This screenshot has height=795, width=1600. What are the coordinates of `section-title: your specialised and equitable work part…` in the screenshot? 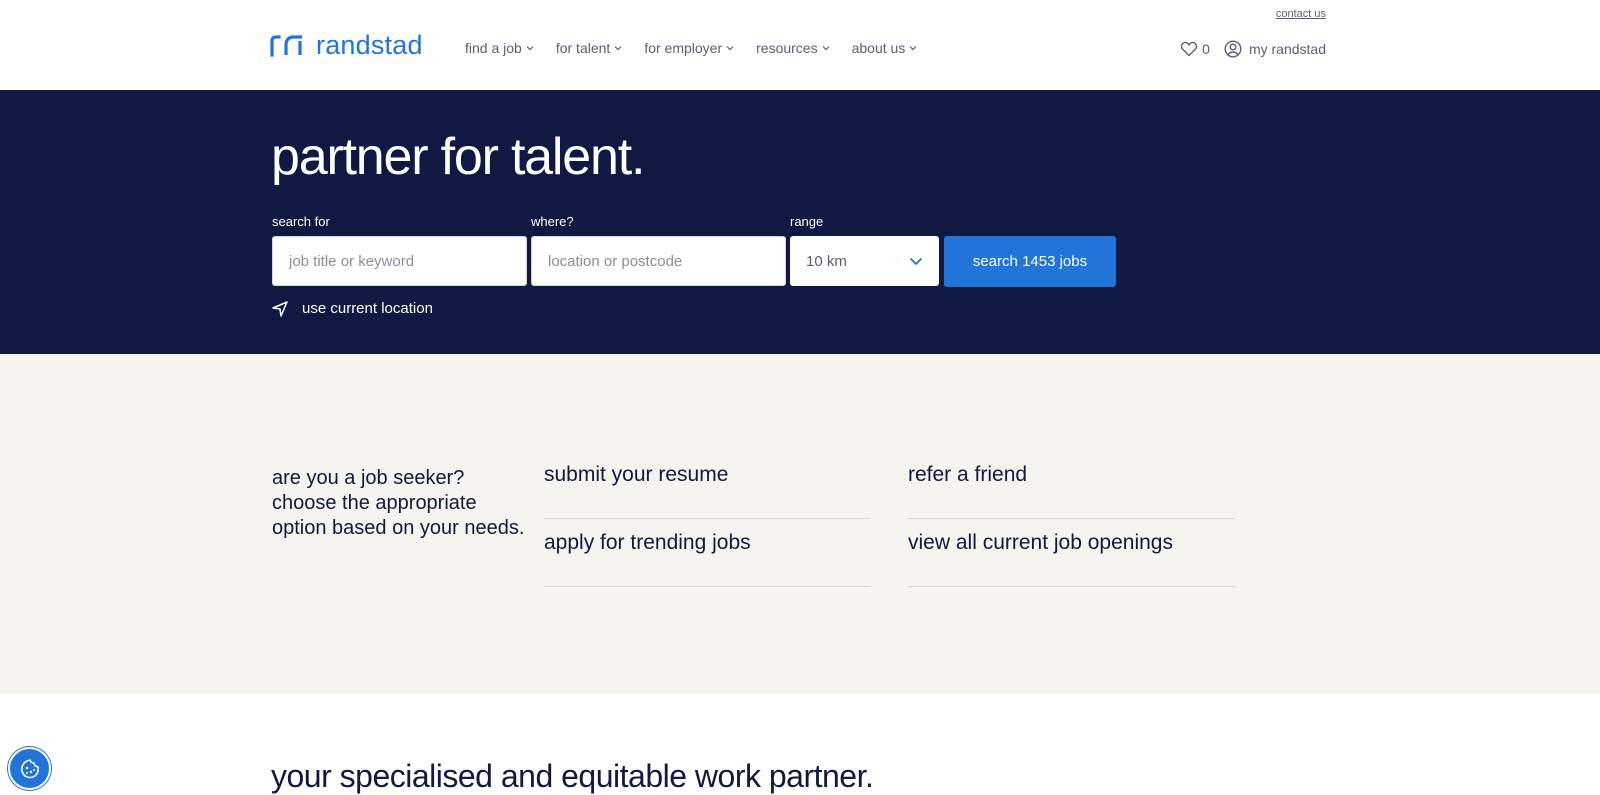 It's located at (572, 776).